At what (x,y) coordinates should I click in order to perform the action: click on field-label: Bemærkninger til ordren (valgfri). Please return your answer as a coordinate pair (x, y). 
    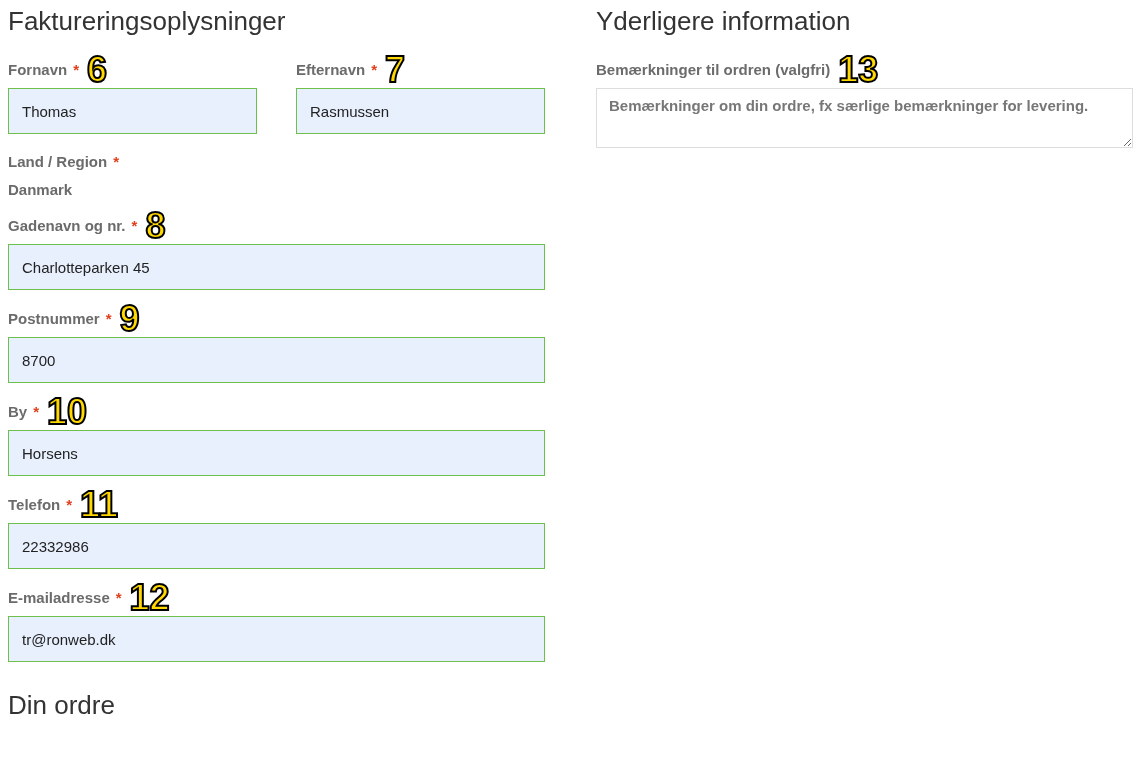
    Looking at the image, I should click on (713, 69).